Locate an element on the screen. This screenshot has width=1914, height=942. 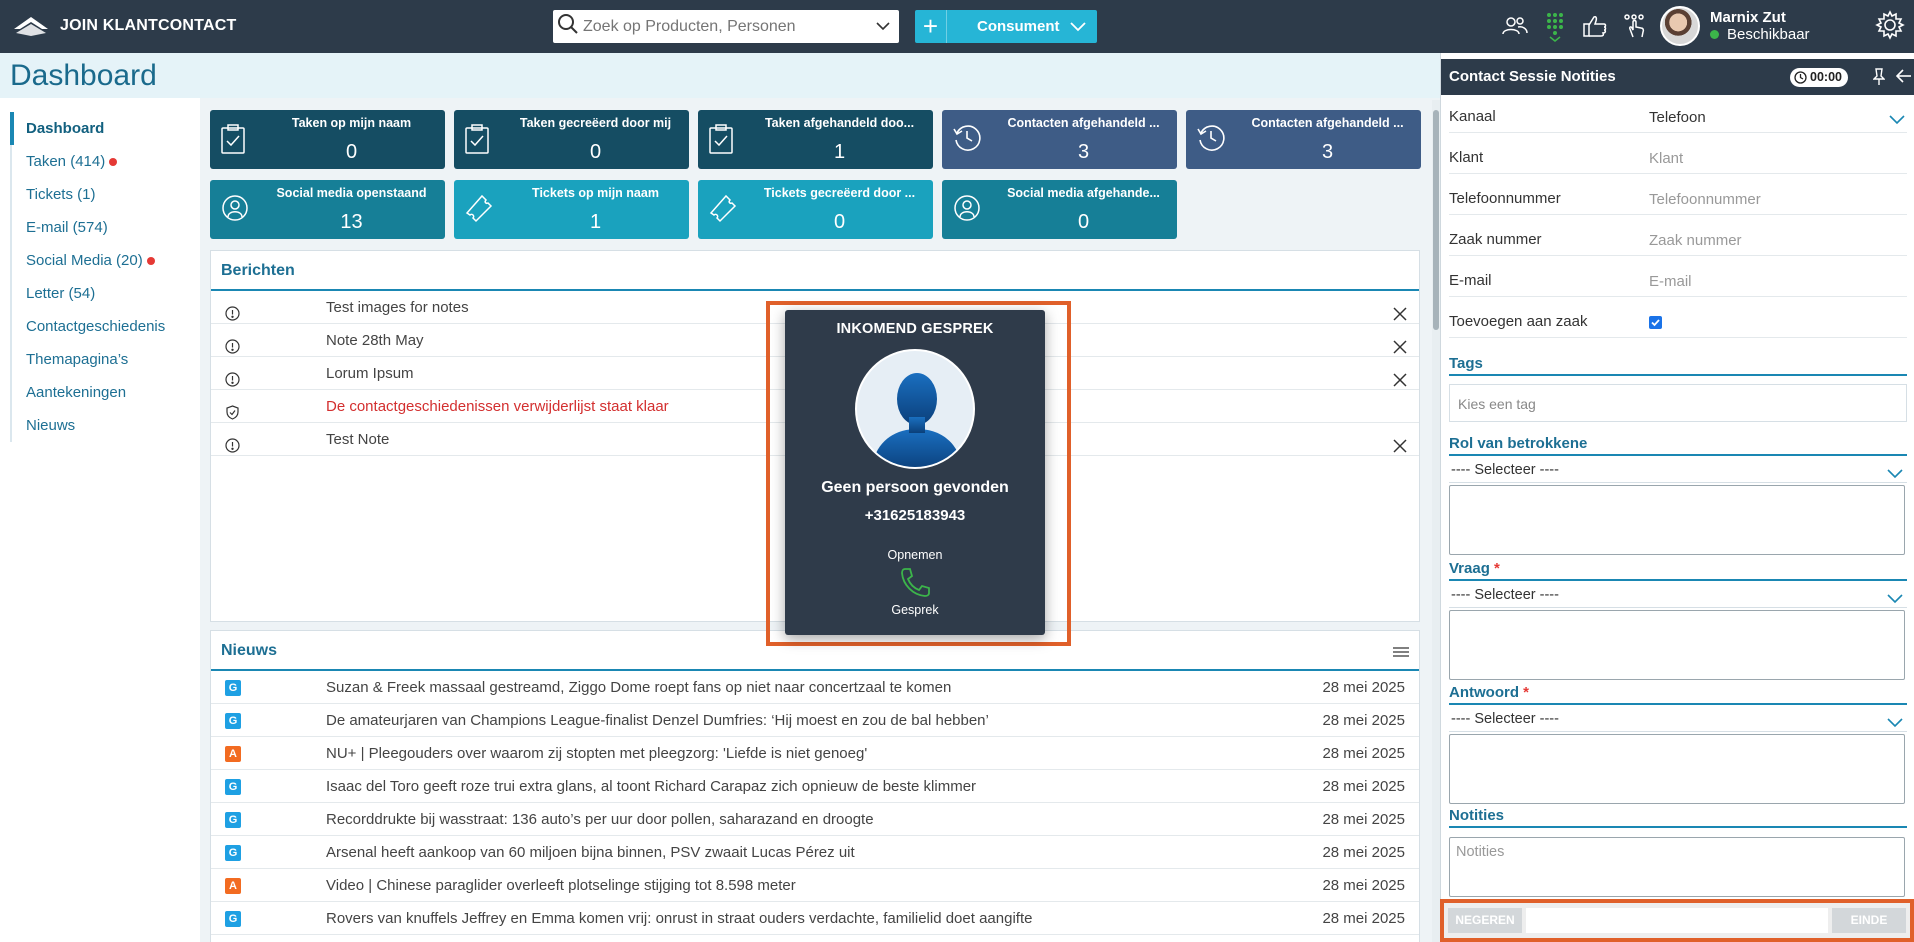
plus-icon: + is located at coordinates (931, 26).